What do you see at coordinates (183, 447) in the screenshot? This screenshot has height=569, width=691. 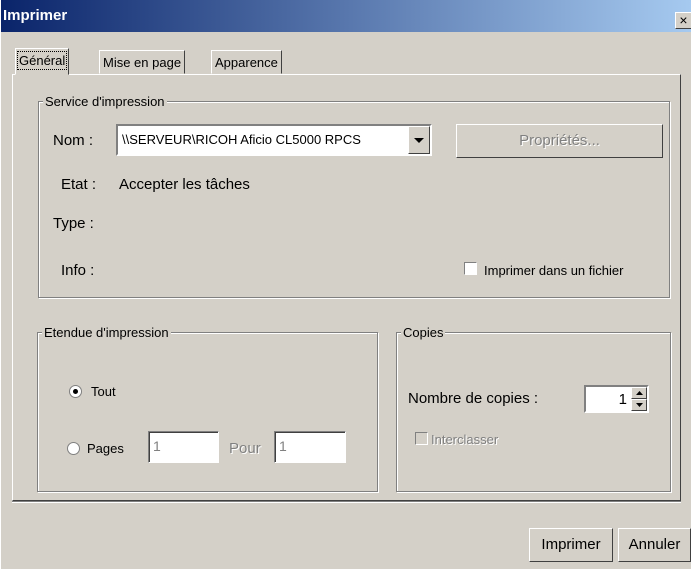 I see `pages-from-input: 1` at bounding box center [183, 447].